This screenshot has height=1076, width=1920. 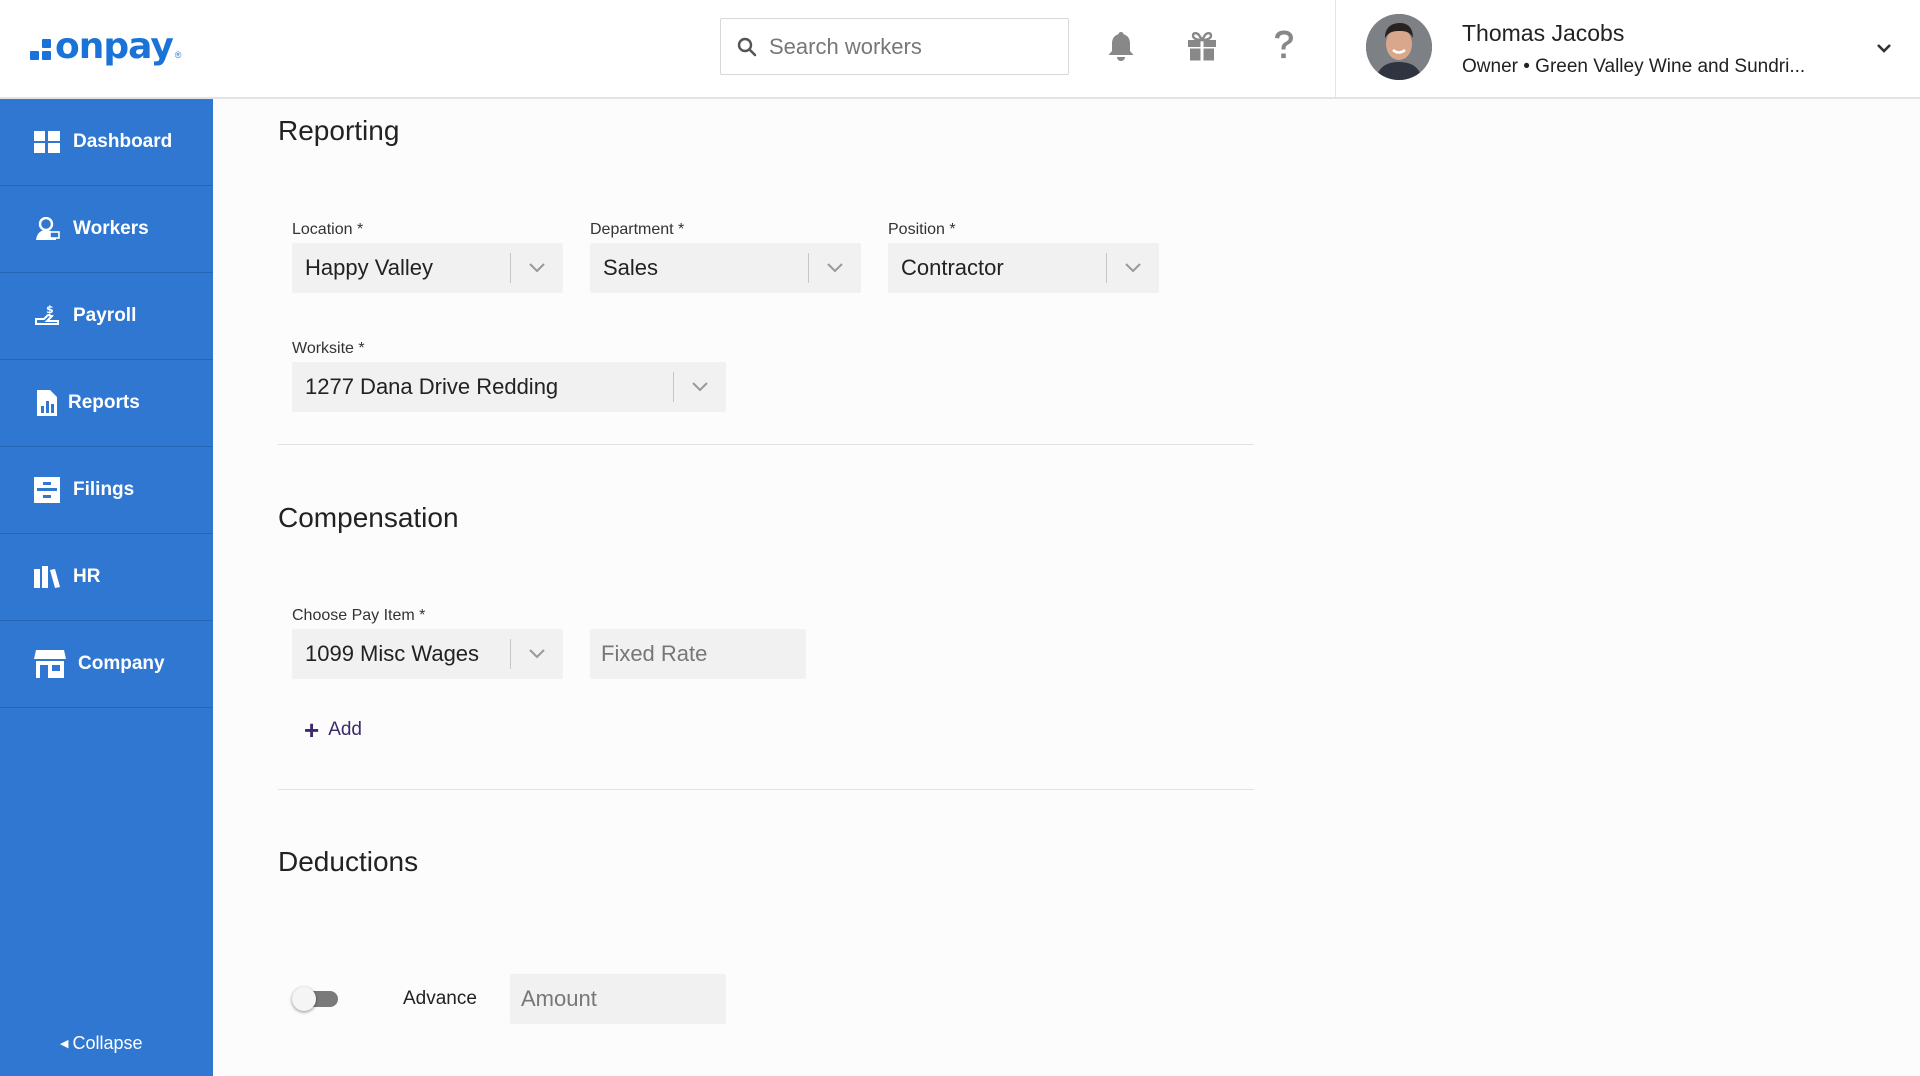 I want to click on location-value: Happy Valley, so click(x=369, y=267).